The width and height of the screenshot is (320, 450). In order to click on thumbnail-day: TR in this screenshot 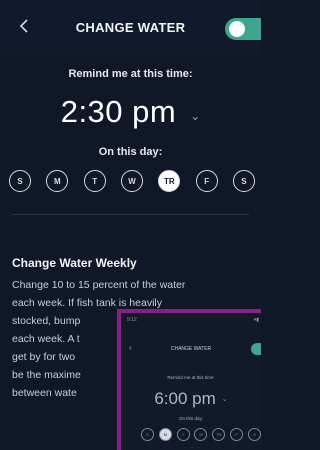, I will do `click(219, 434)`.